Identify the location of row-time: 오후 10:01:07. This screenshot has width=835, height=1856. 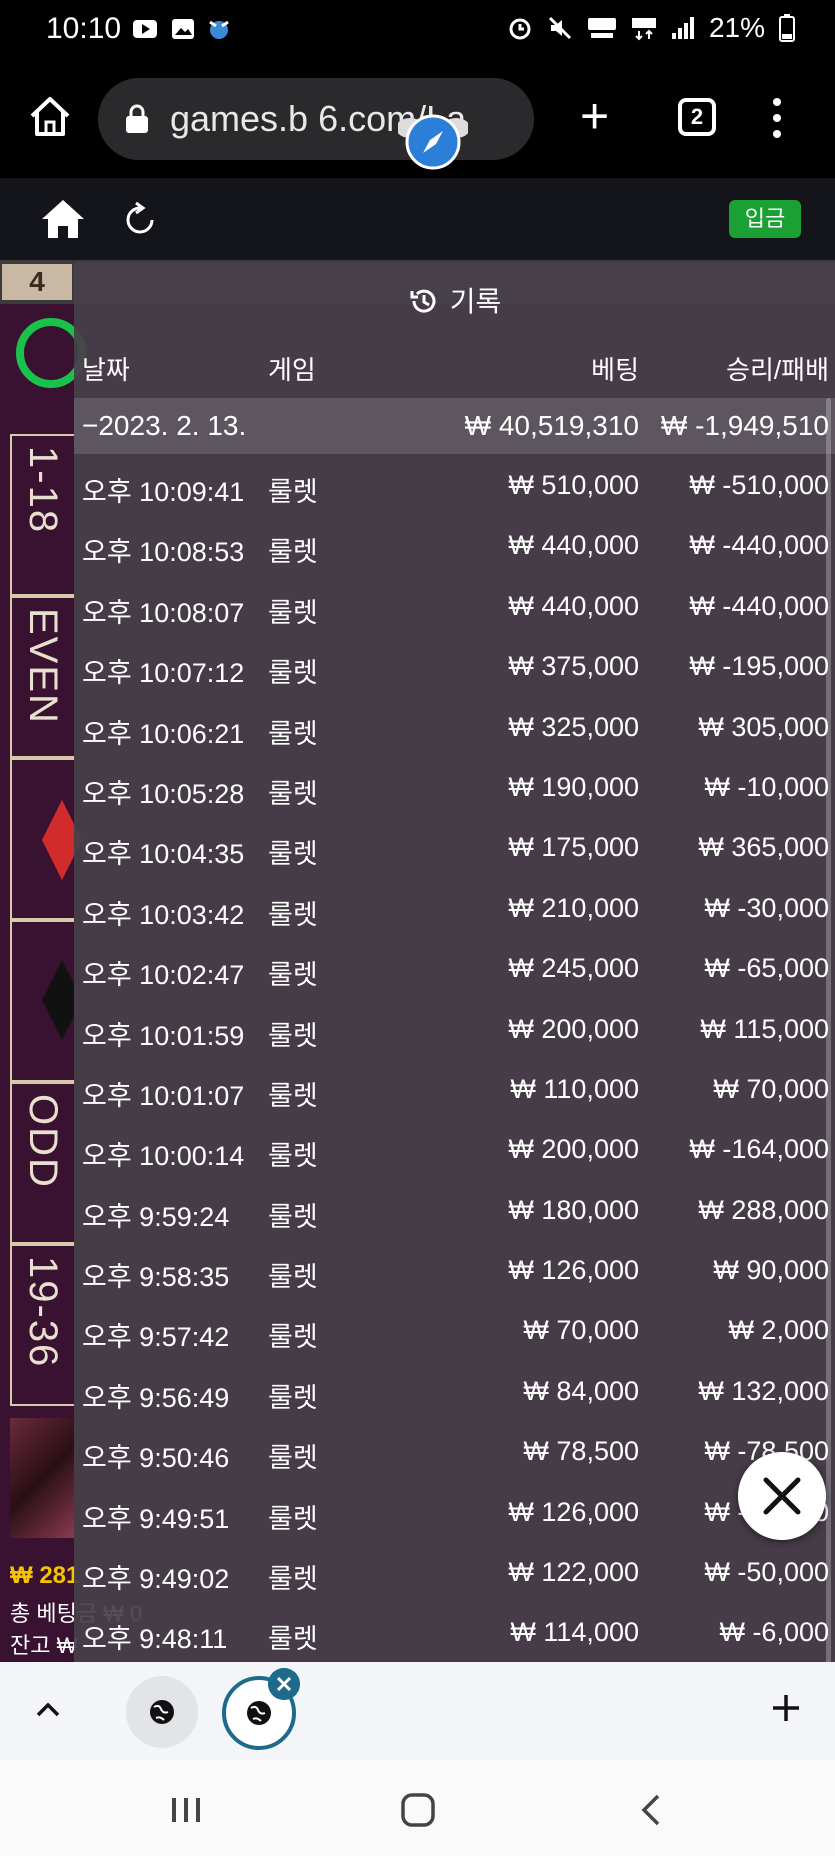
(163, 1095).